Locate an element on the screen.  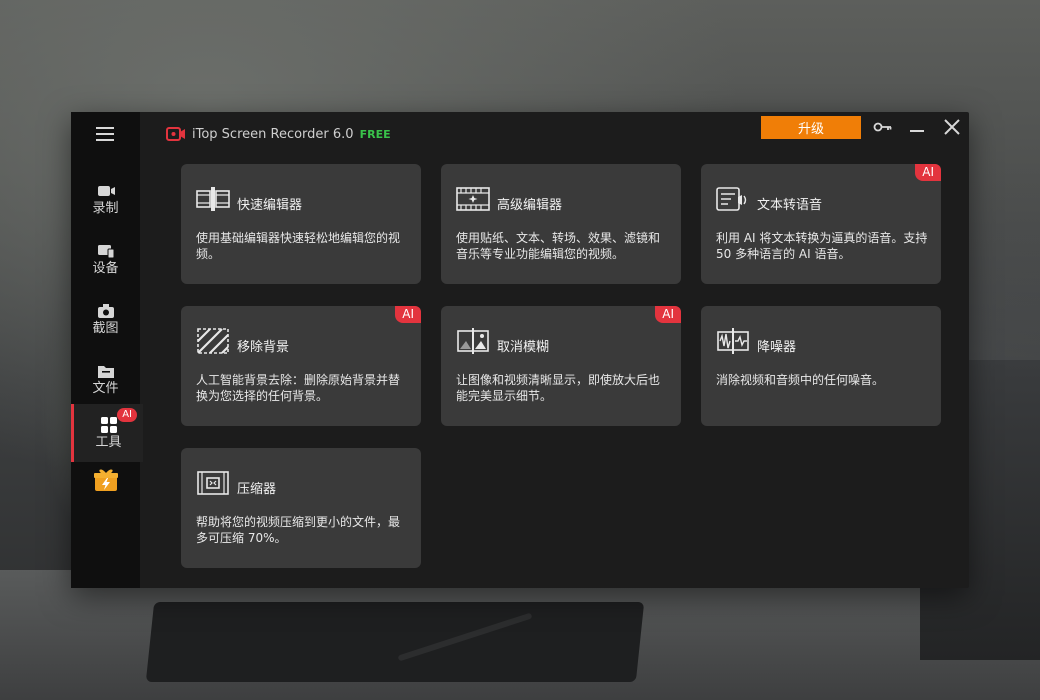
tool-card-quick-editor: 快速编辑器 使用基础编辑器快速轻松地编辑您的视频。 is located at coordinates (301, 224).